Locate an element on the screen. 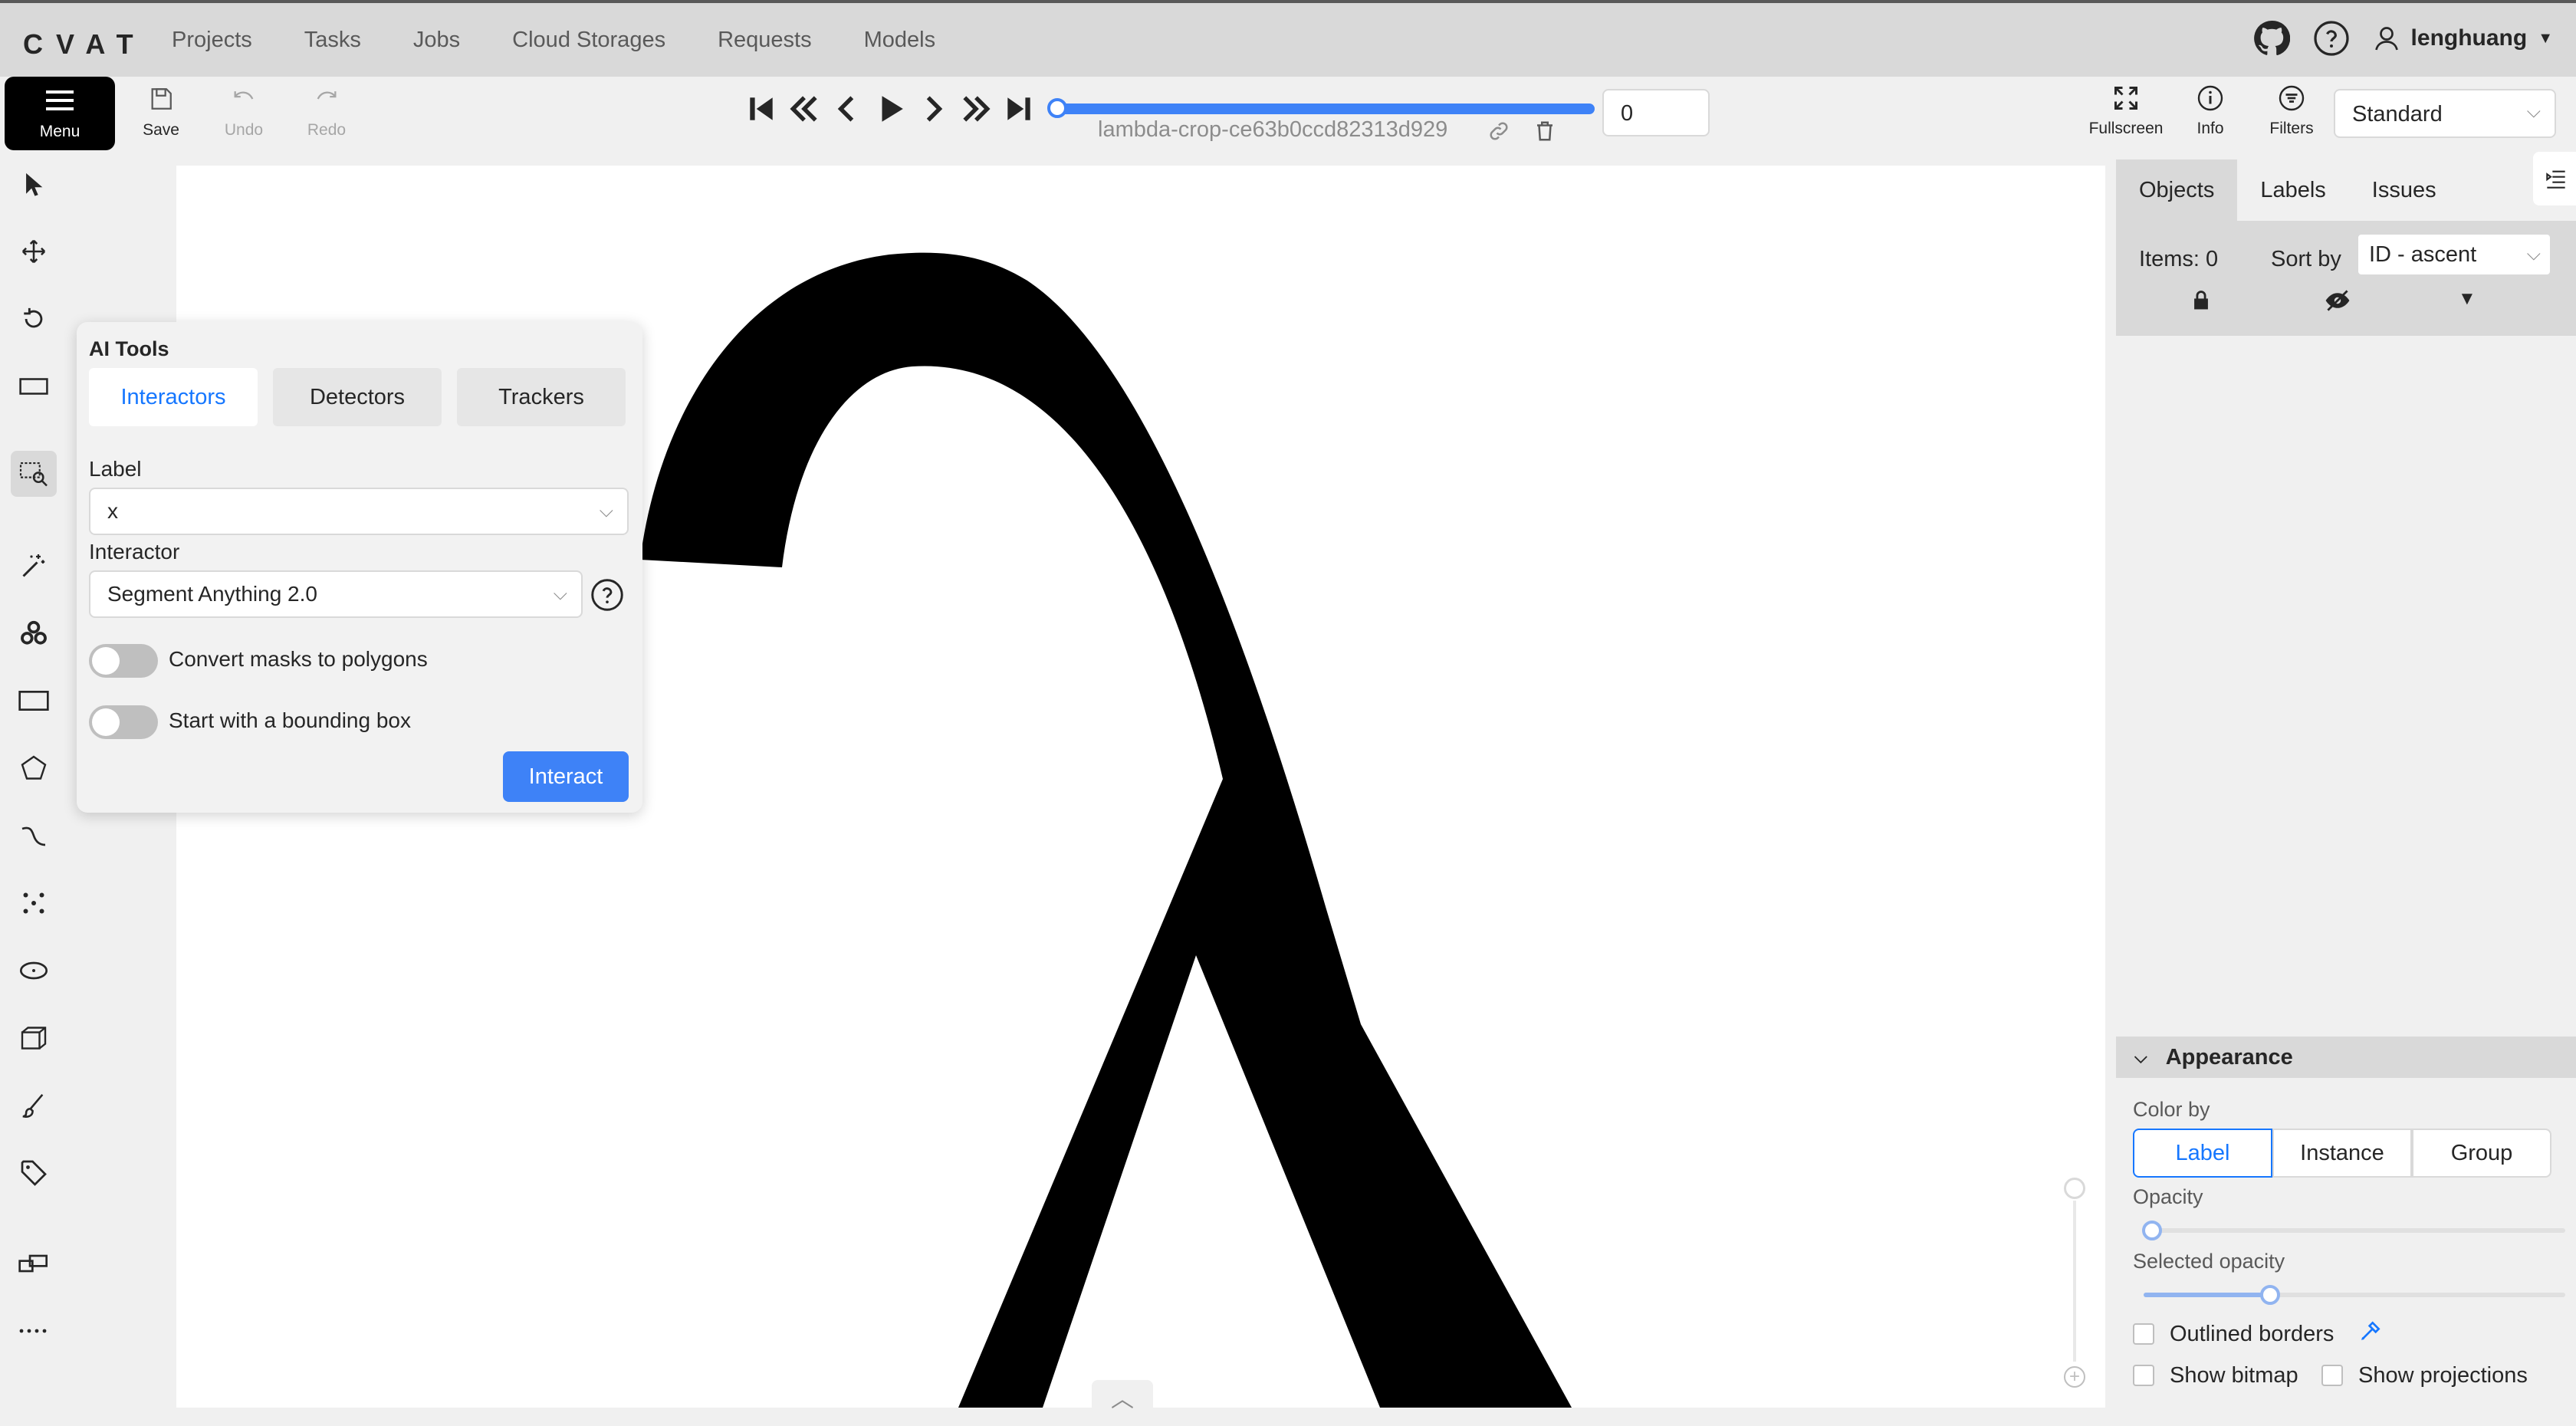 Image resolution: width=2576 pixels, height=1426 pixels. save-button: Save is located at coordinates (161, 113).